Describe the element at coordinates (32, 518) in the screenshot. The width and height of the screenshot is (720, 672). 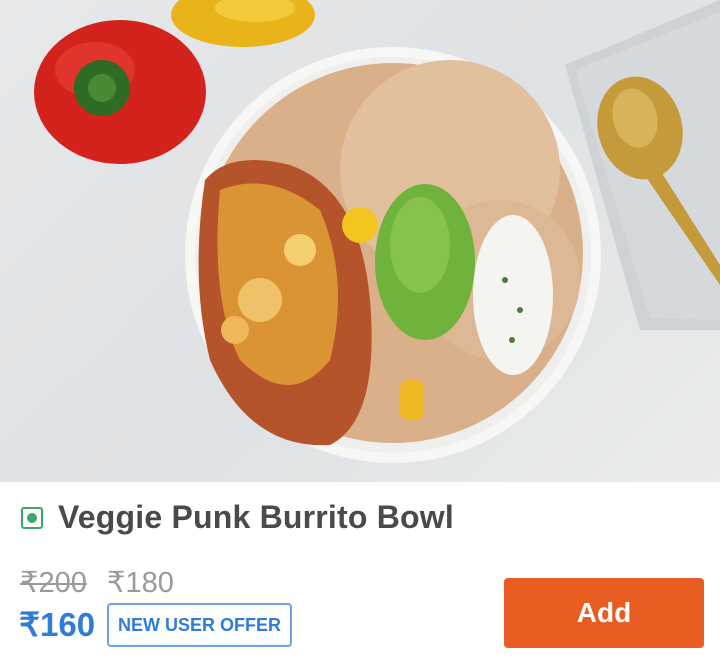
I see `veg-indicator-icon` at that location.